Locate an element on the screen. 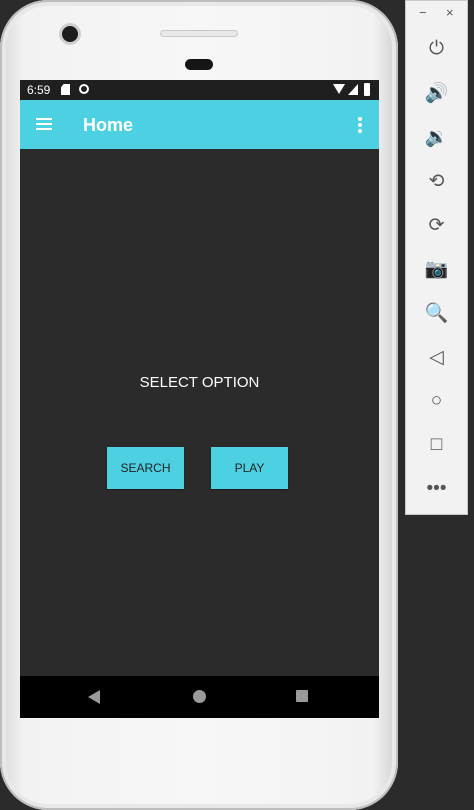 Image resolution: width=474 pixels, height=810 pixels. screenshot-icon: 📷 is located at coordinates (436, 269).